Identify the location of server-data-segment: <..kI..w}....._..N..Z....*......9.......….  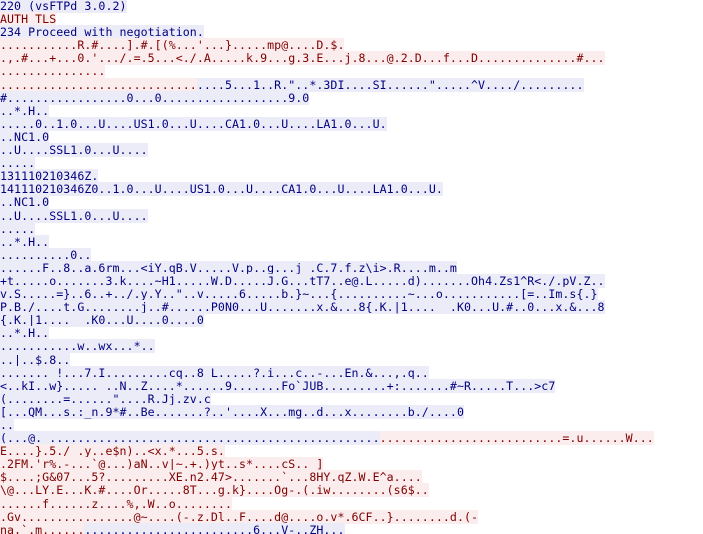
(278, 385).